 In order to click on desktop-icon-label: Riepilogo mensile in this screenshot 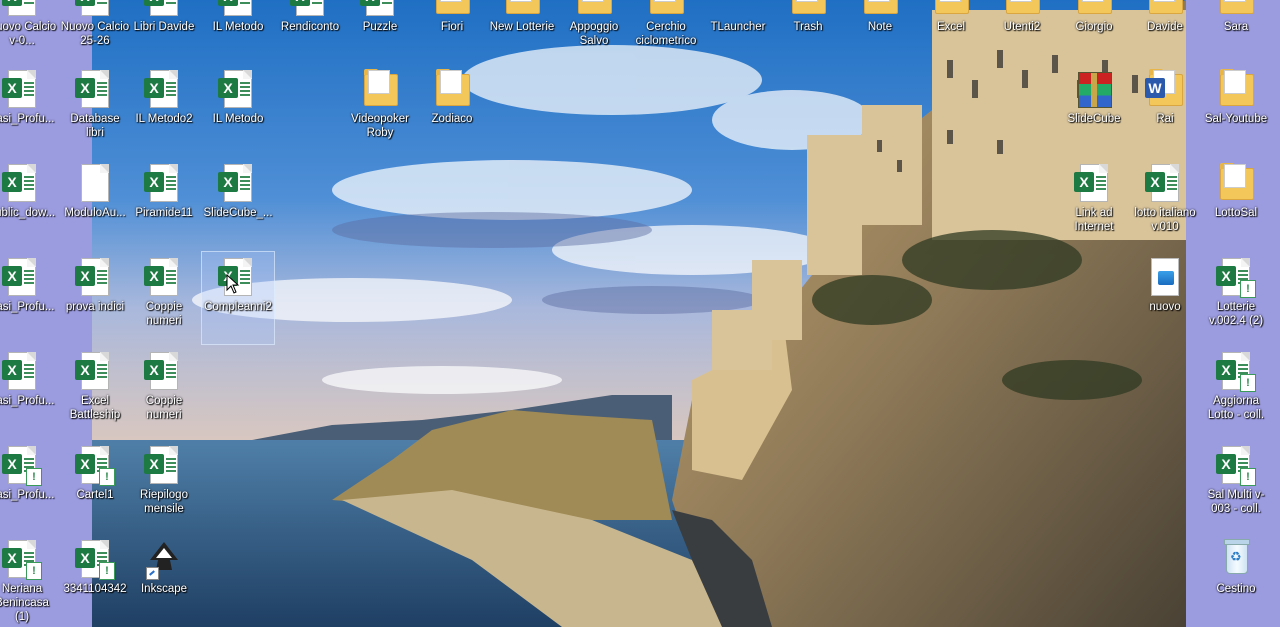, I will do `click(164, 502)`.